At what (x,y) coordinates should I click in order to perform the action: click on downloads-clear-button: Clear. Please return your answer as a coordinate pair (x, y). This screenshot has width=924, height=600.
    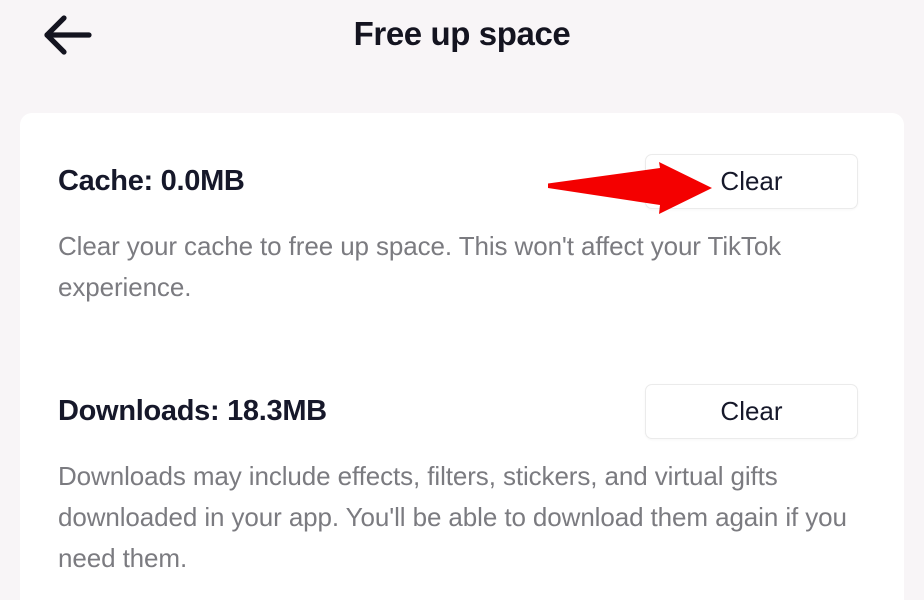
    Looking at the image, I should click on (751, 411).